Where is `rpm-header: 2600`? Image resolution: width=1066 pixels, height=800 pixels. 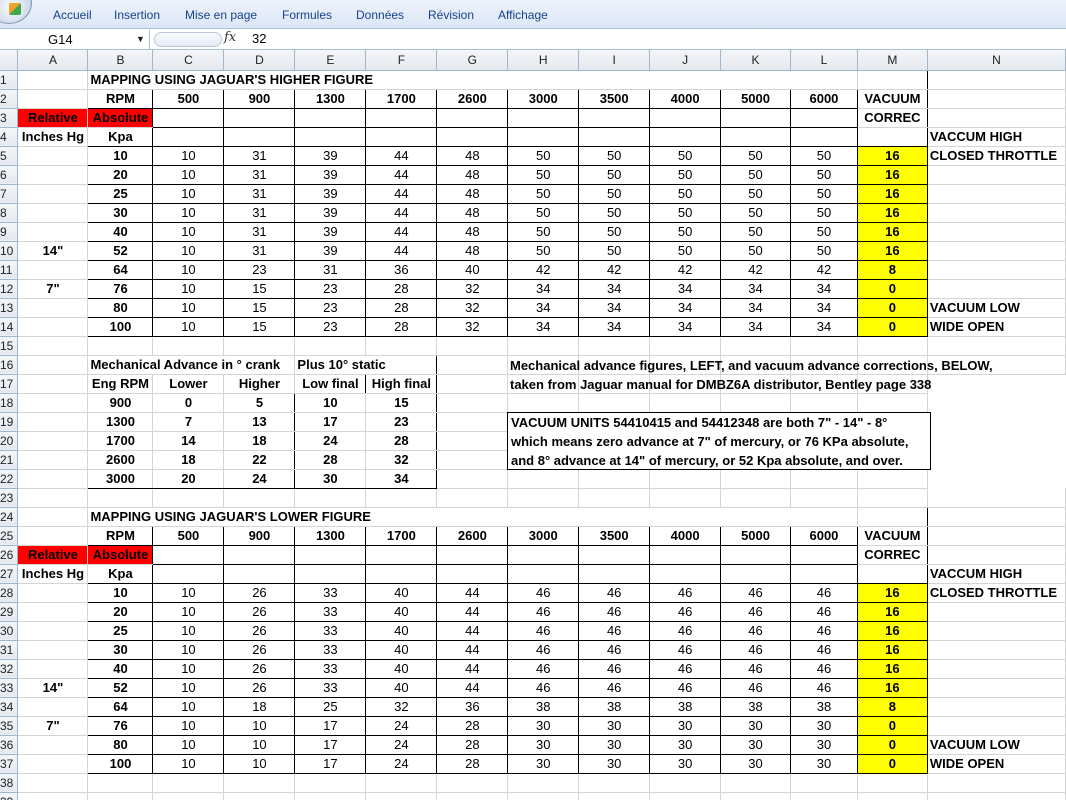
rpm-header: 2600 is located at coordinates (472, 535).